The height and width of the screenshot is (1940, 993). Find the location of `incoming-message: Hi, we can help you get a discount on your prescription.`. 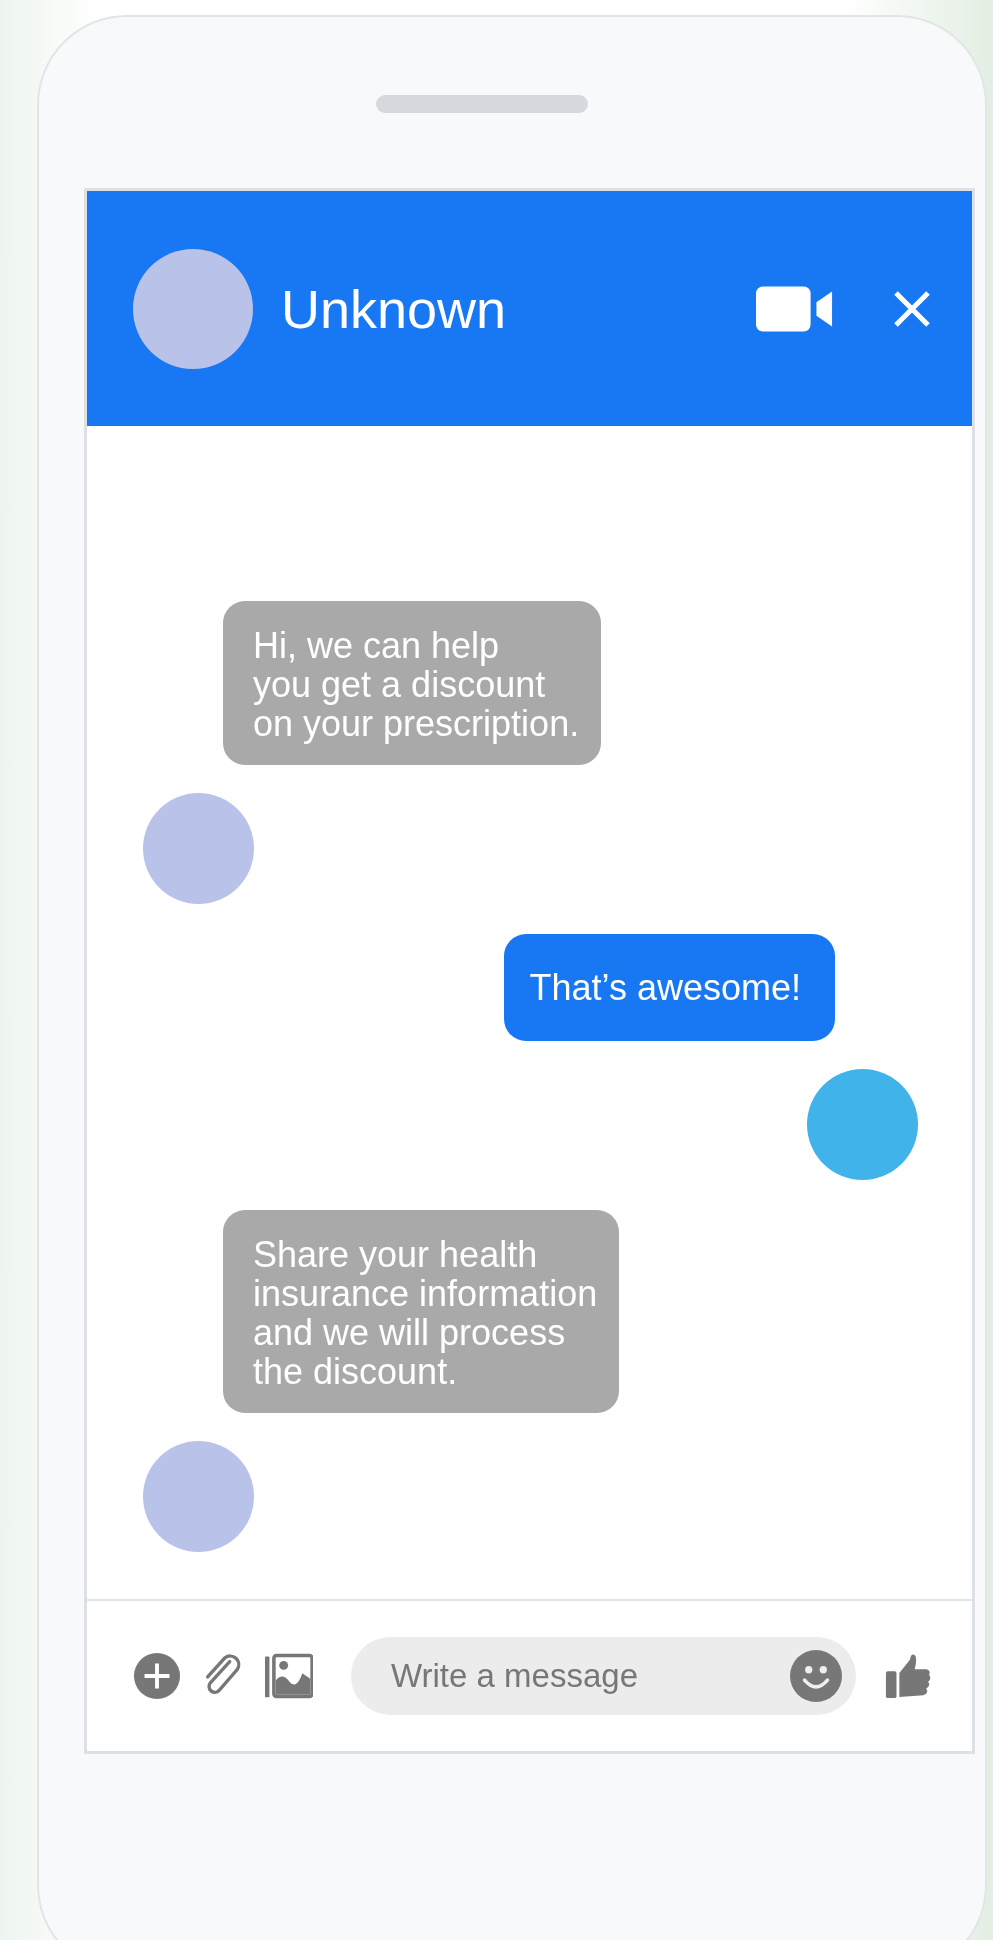

incoming-message: Hi, we can help you get a discount on your prescription. is located at coordinates (412, 683).